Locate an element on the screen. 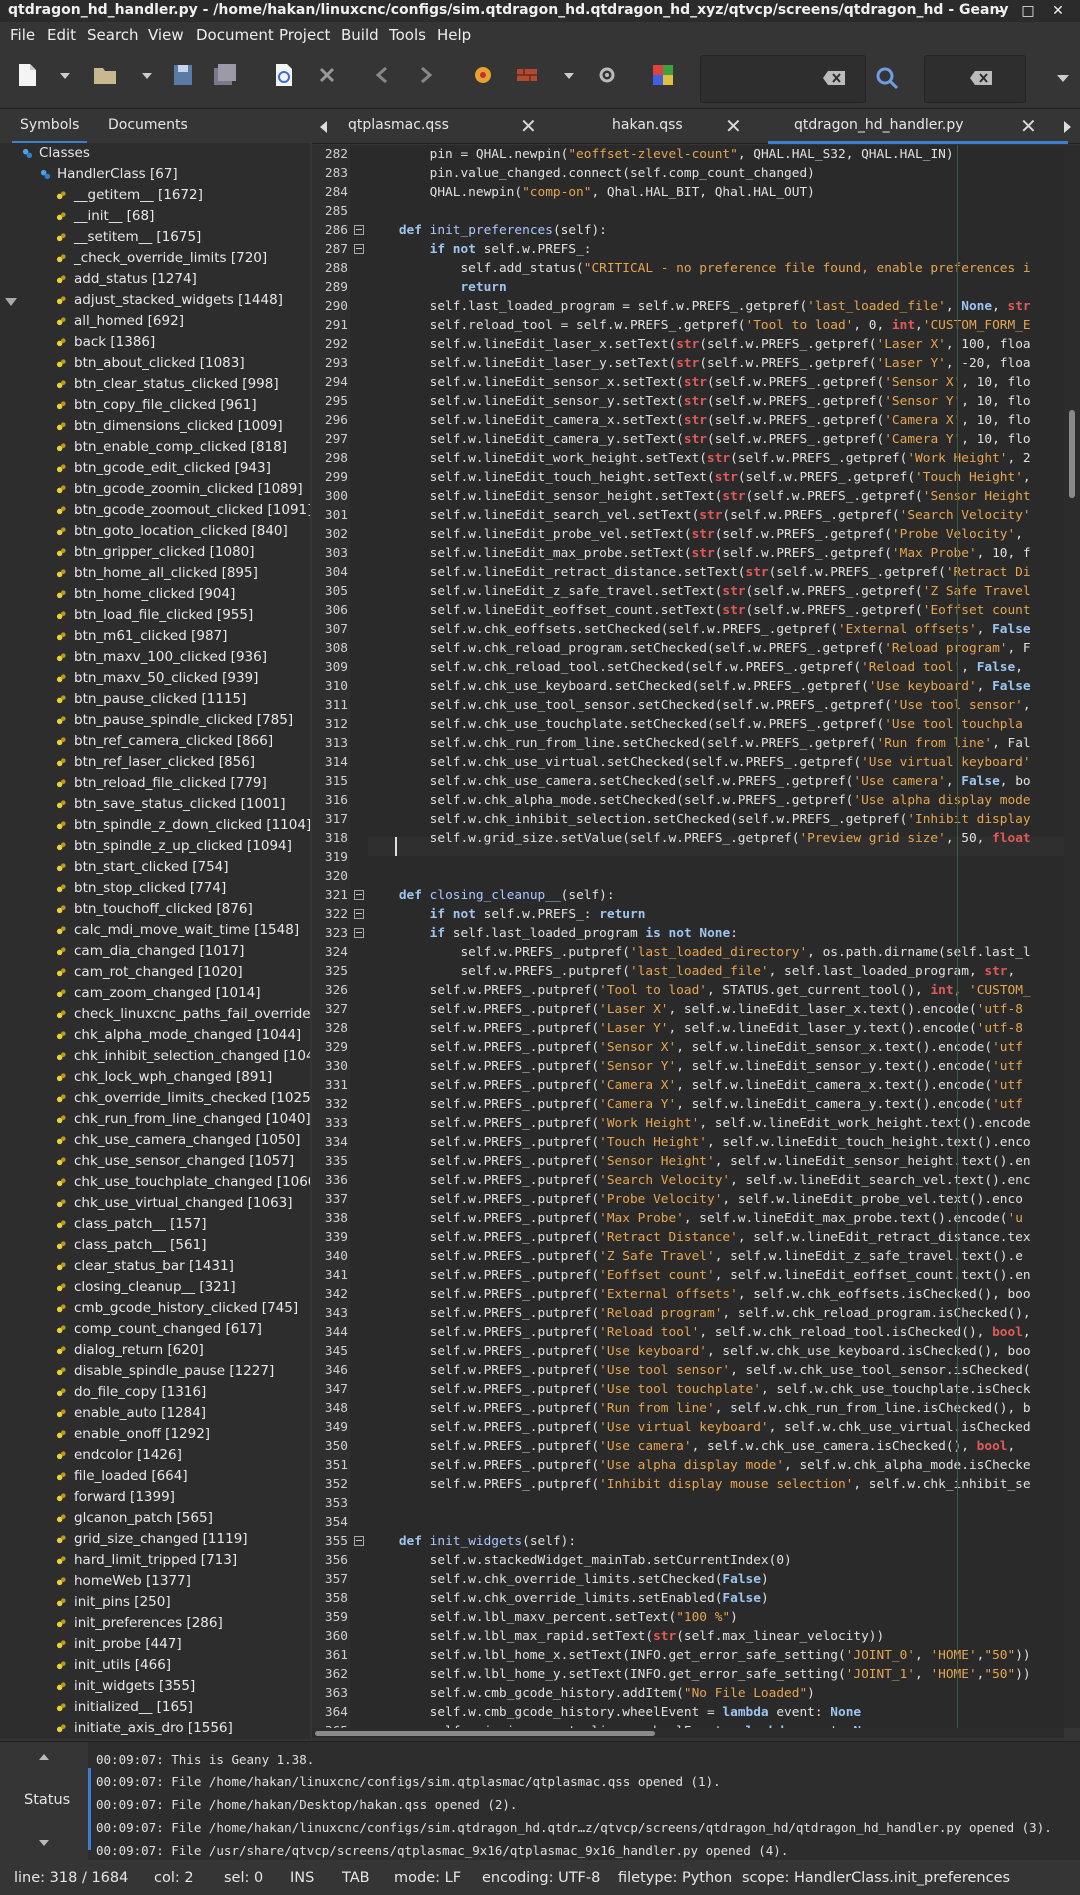 This screenshot has height=1895, width=1080. toolbar-overflow-icon is located at coordinates (1058, 80).